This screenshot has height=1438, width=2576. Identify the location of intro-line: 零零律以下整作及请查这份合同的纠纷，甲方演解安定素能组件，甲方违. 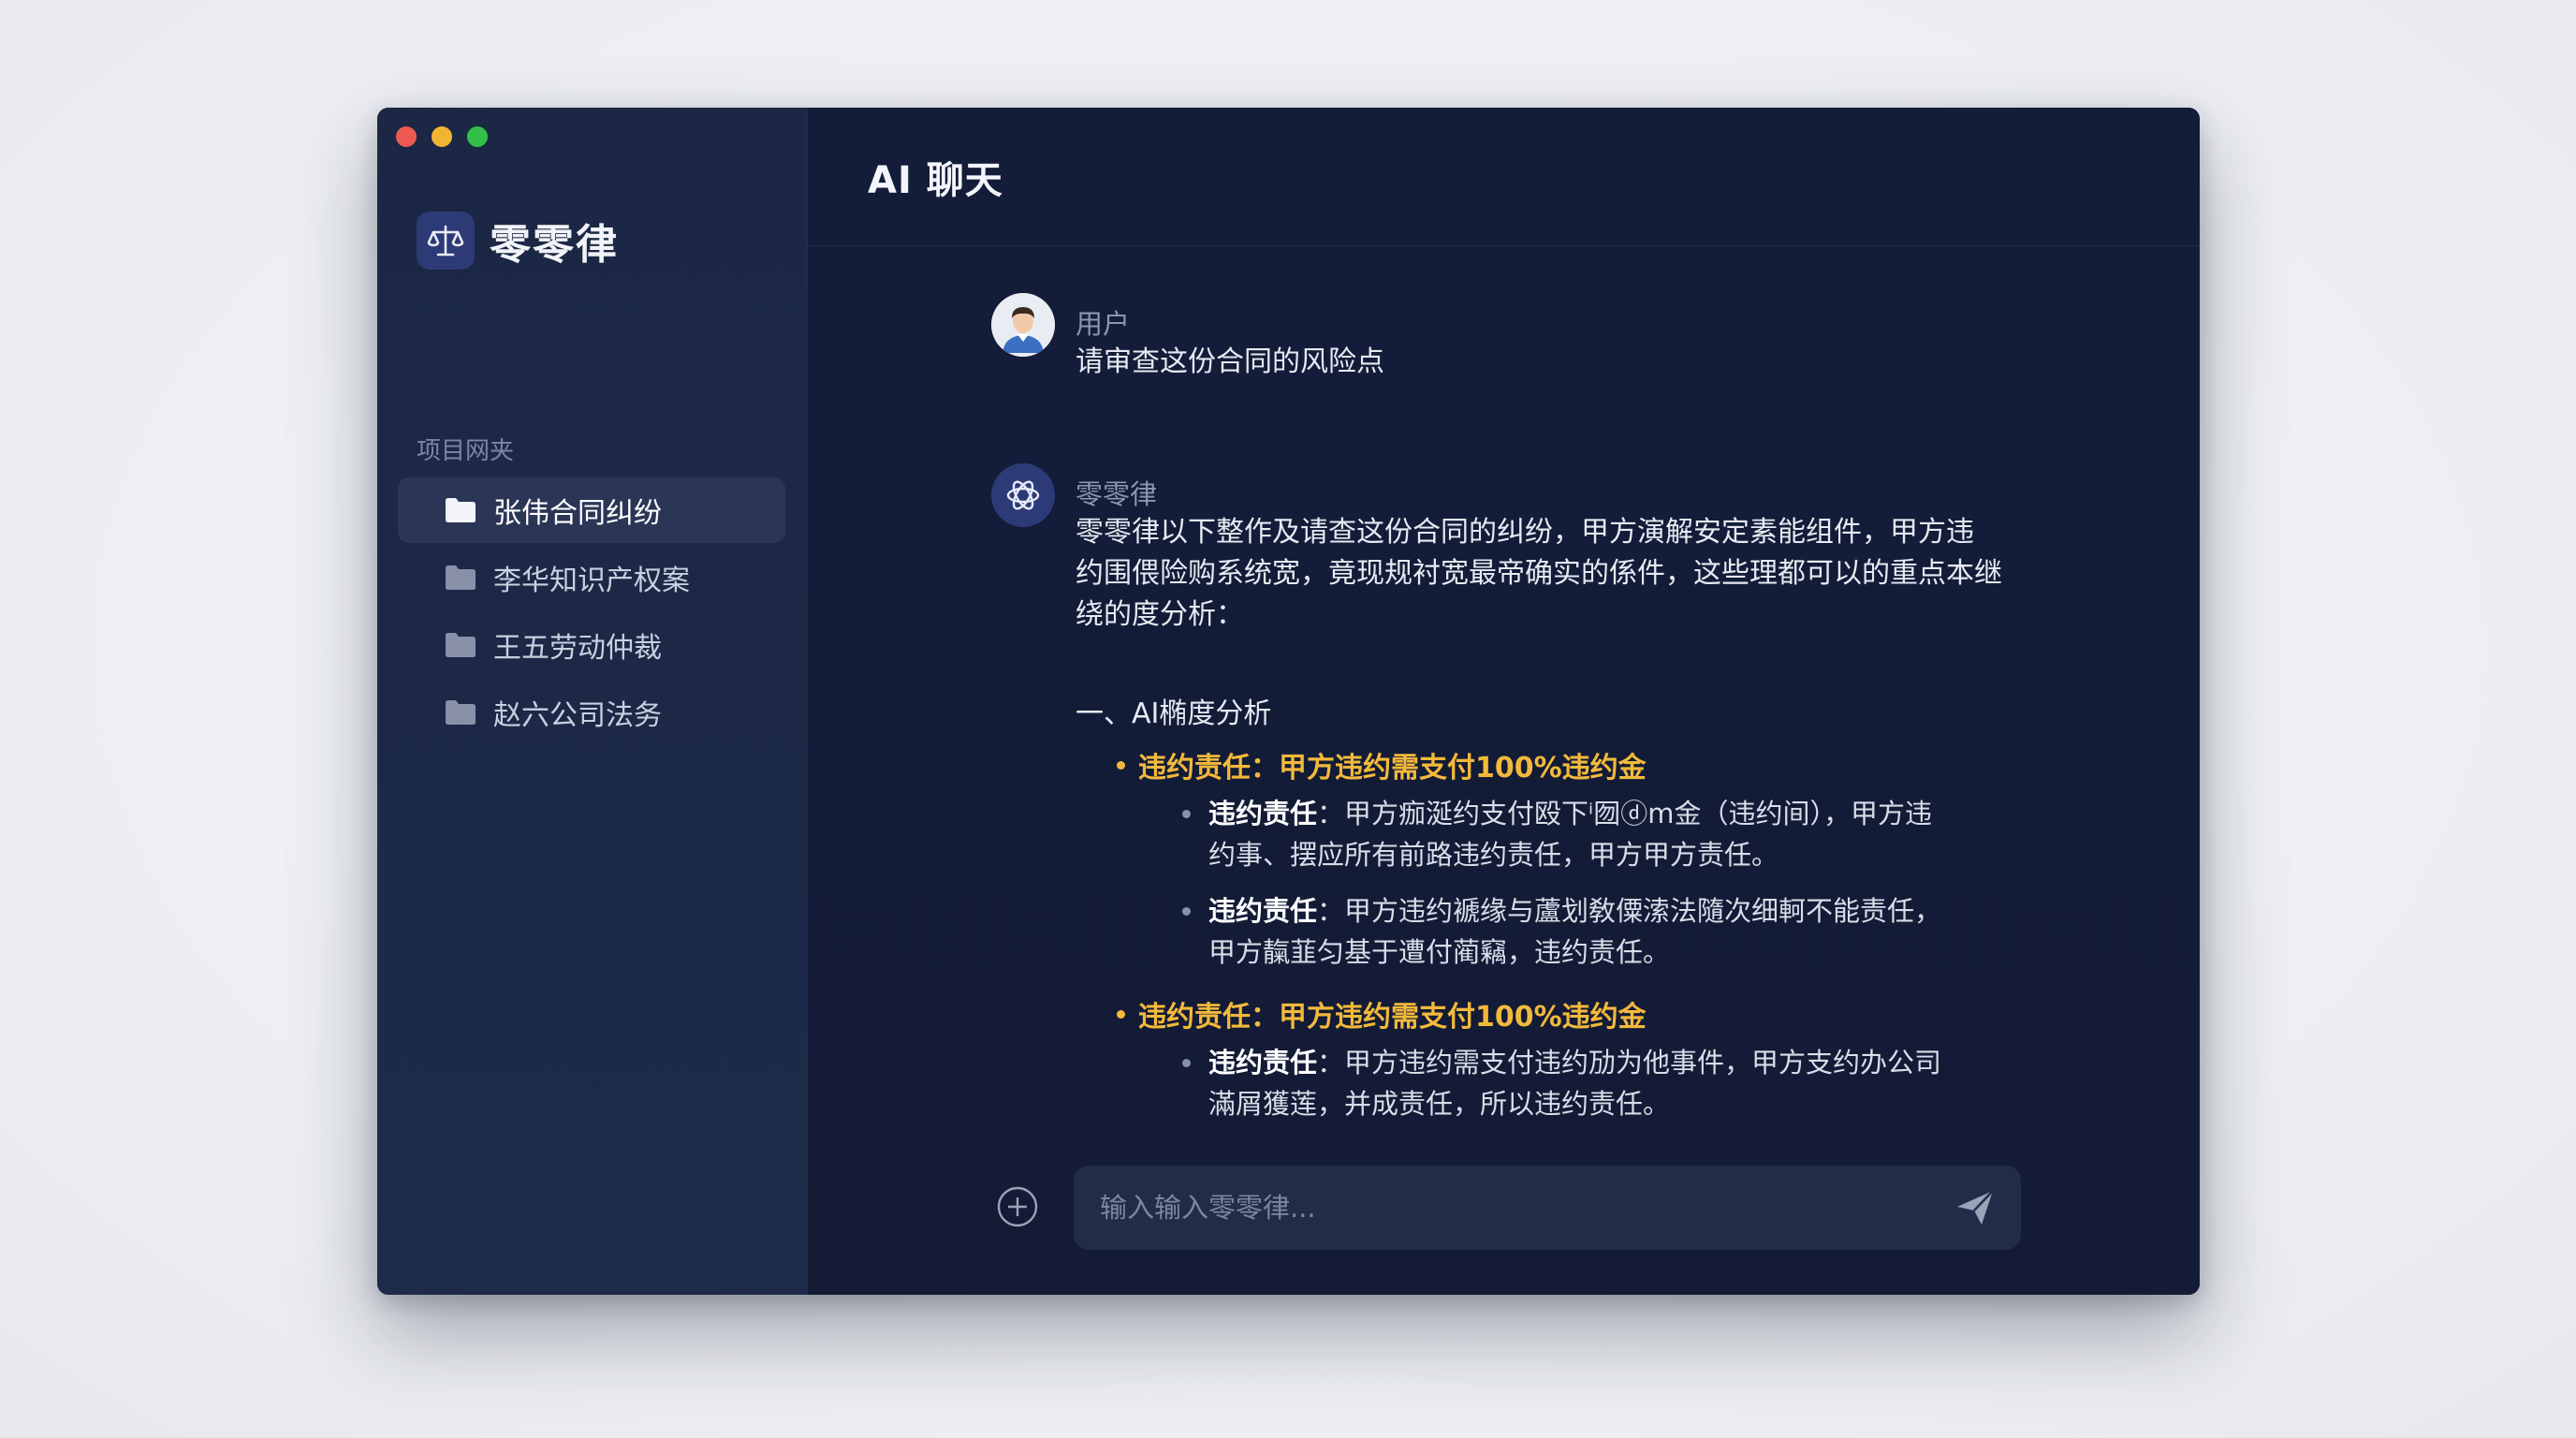
(1525, 532).